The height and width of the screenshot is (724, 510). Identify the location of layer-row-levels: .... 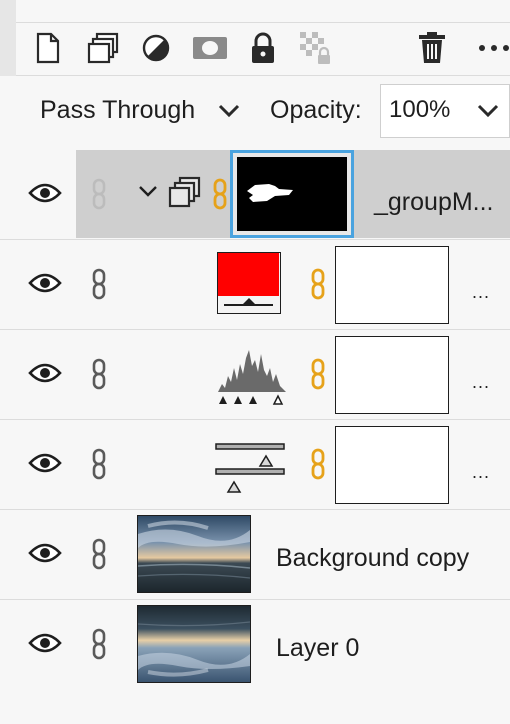
(255, 375).